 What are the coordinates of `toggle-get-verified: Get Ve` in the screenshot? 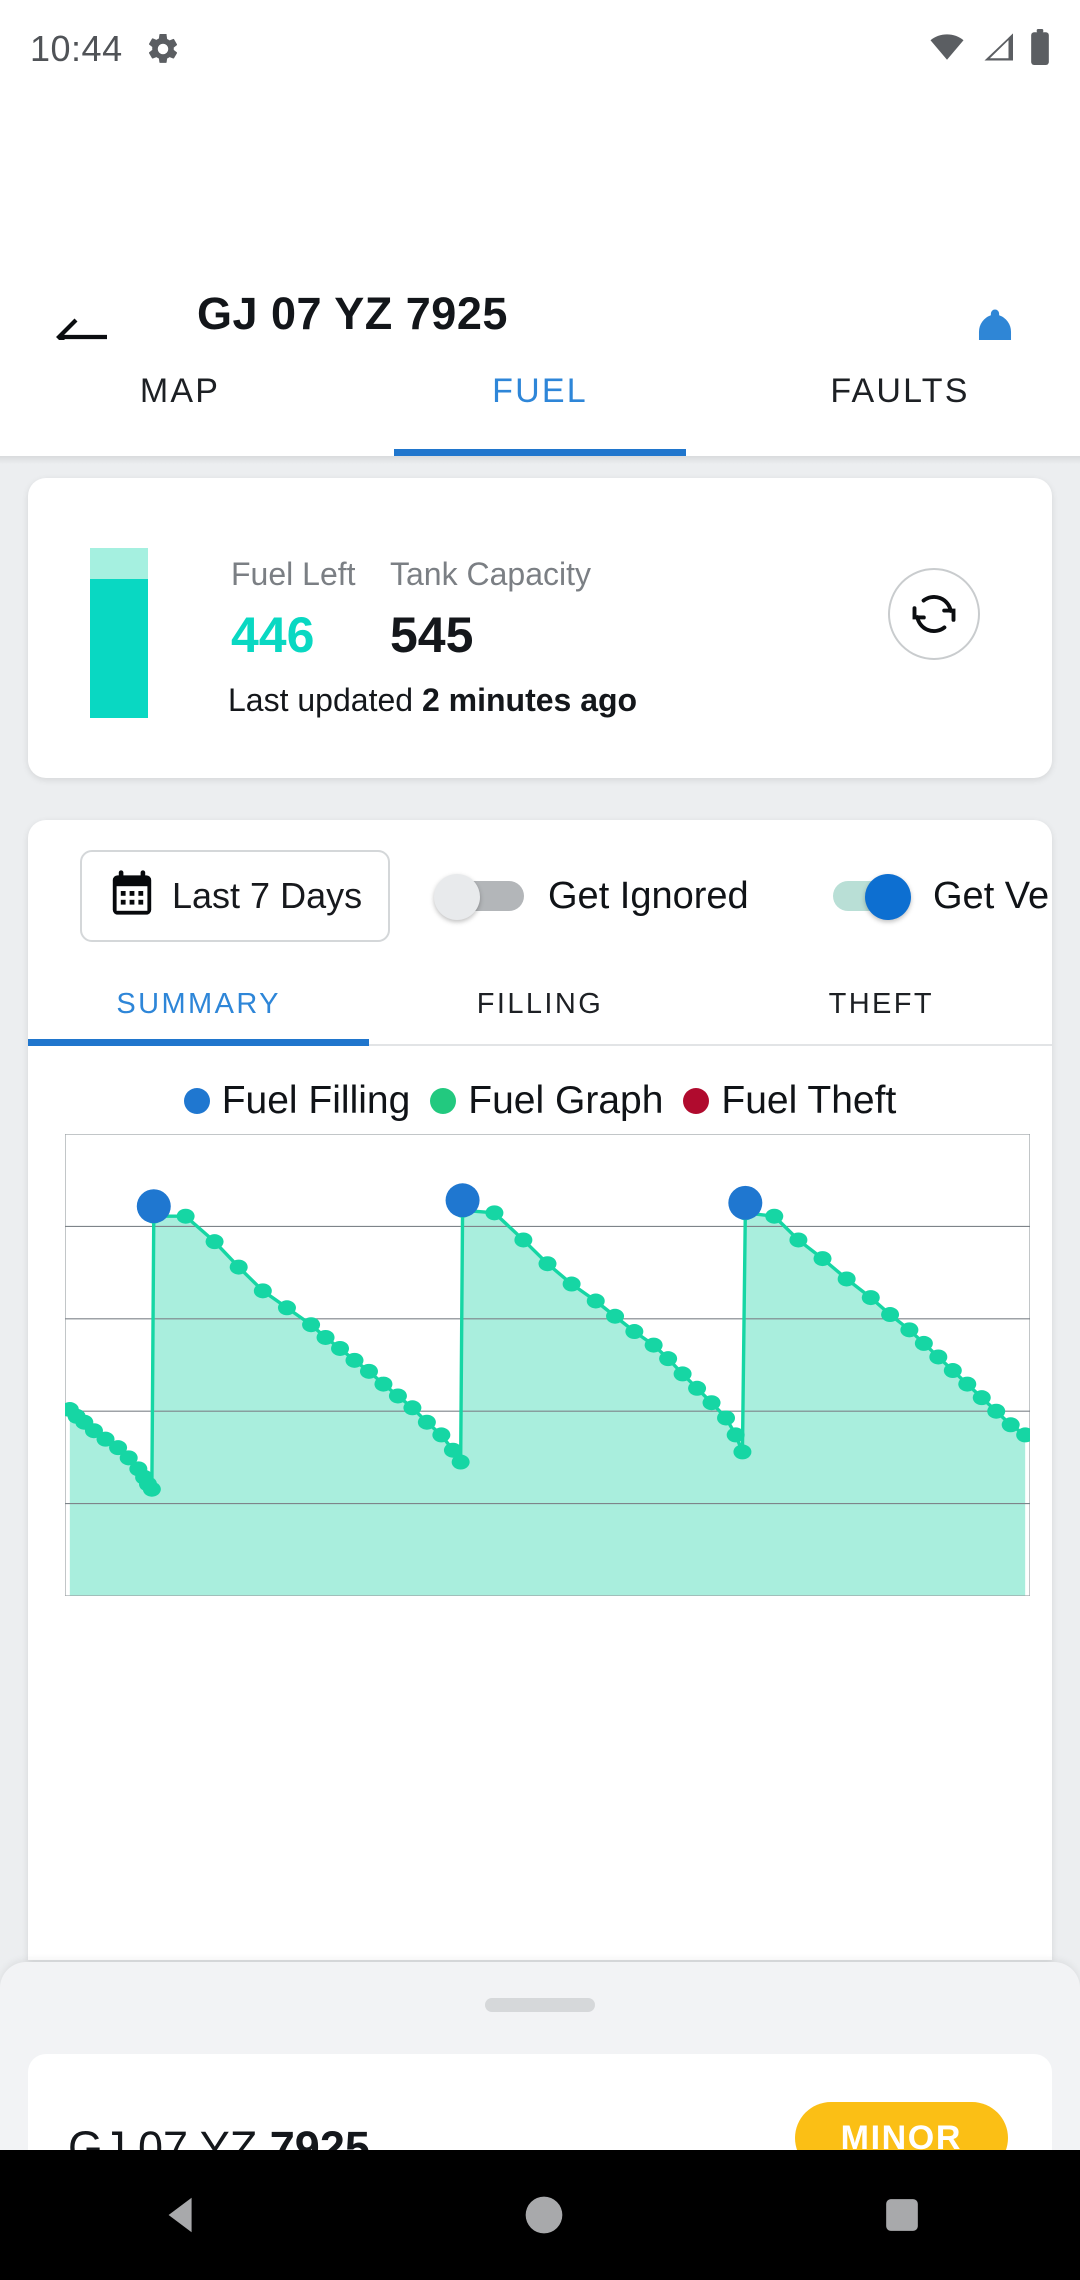 It's located at (936, 897).